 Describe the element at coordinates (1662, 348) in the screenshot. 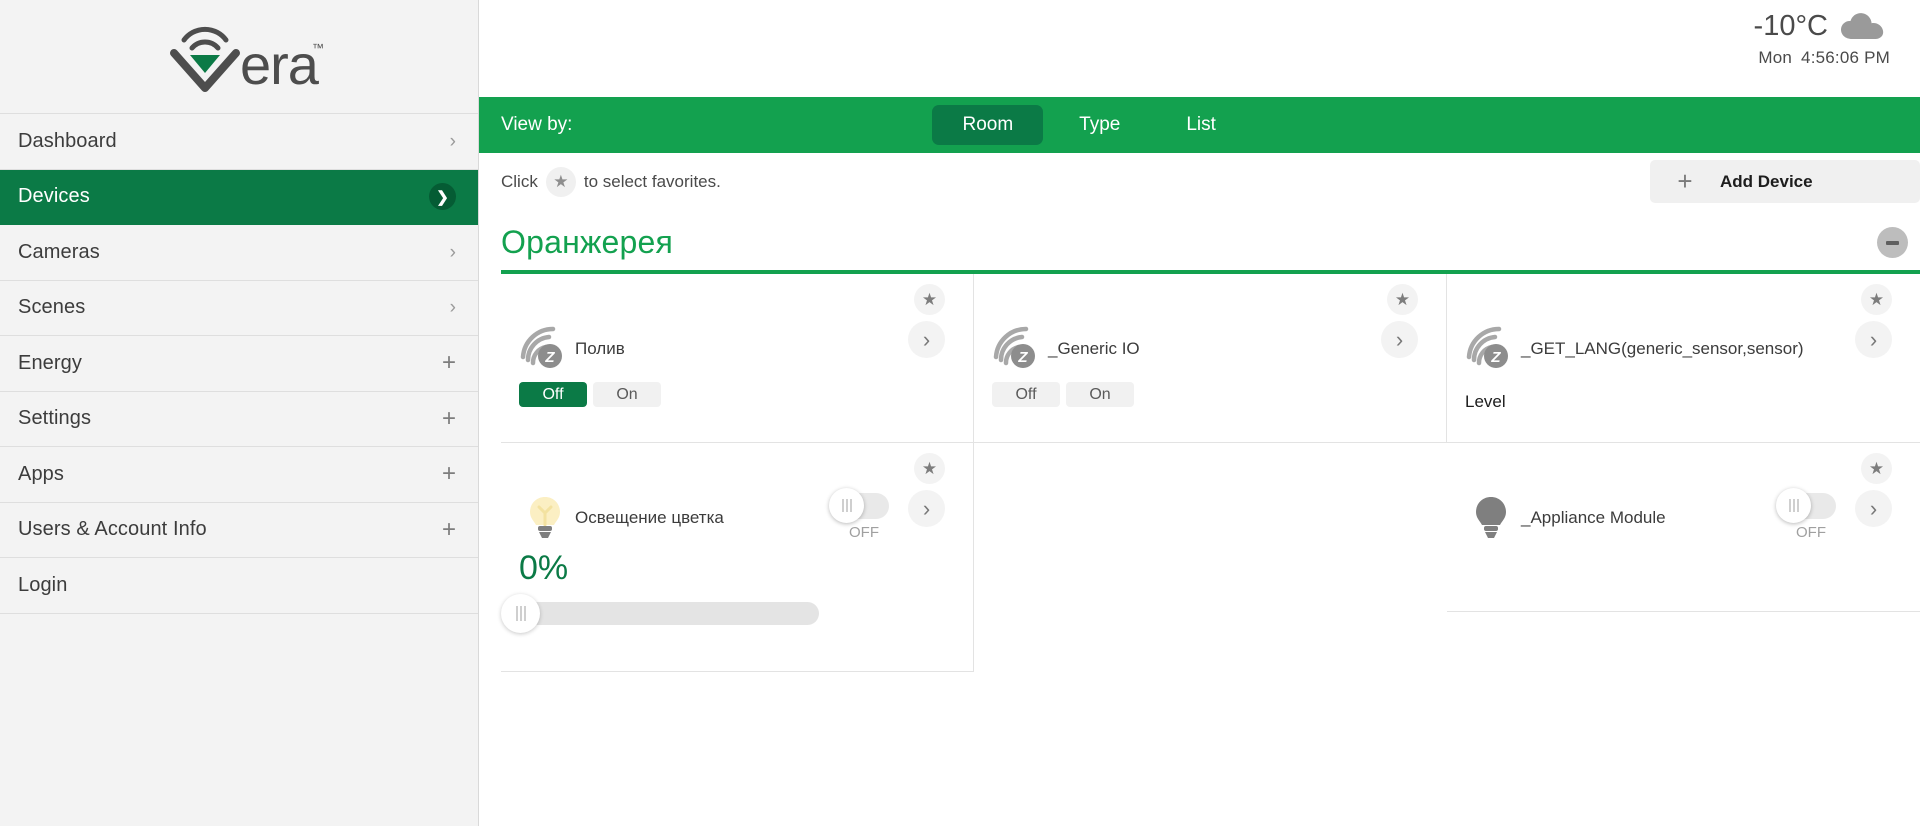

I see `device-name: _GET_LANG(generic_sensor,sensor)` at that location.